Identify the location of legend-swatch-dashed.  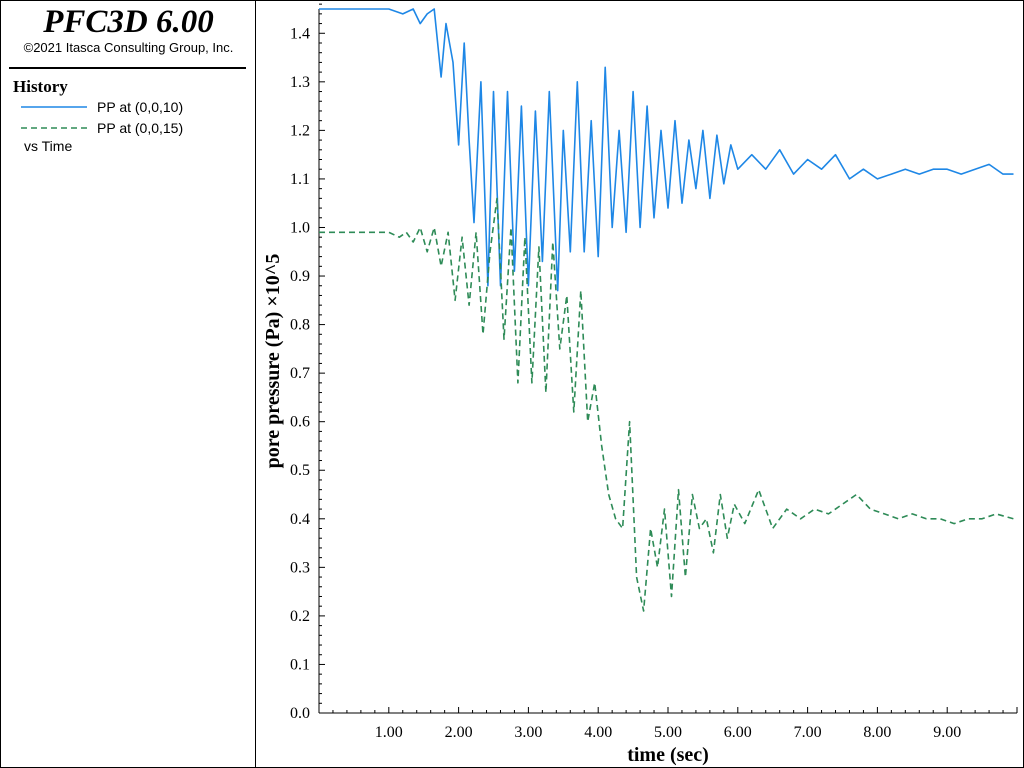
(54, 128).